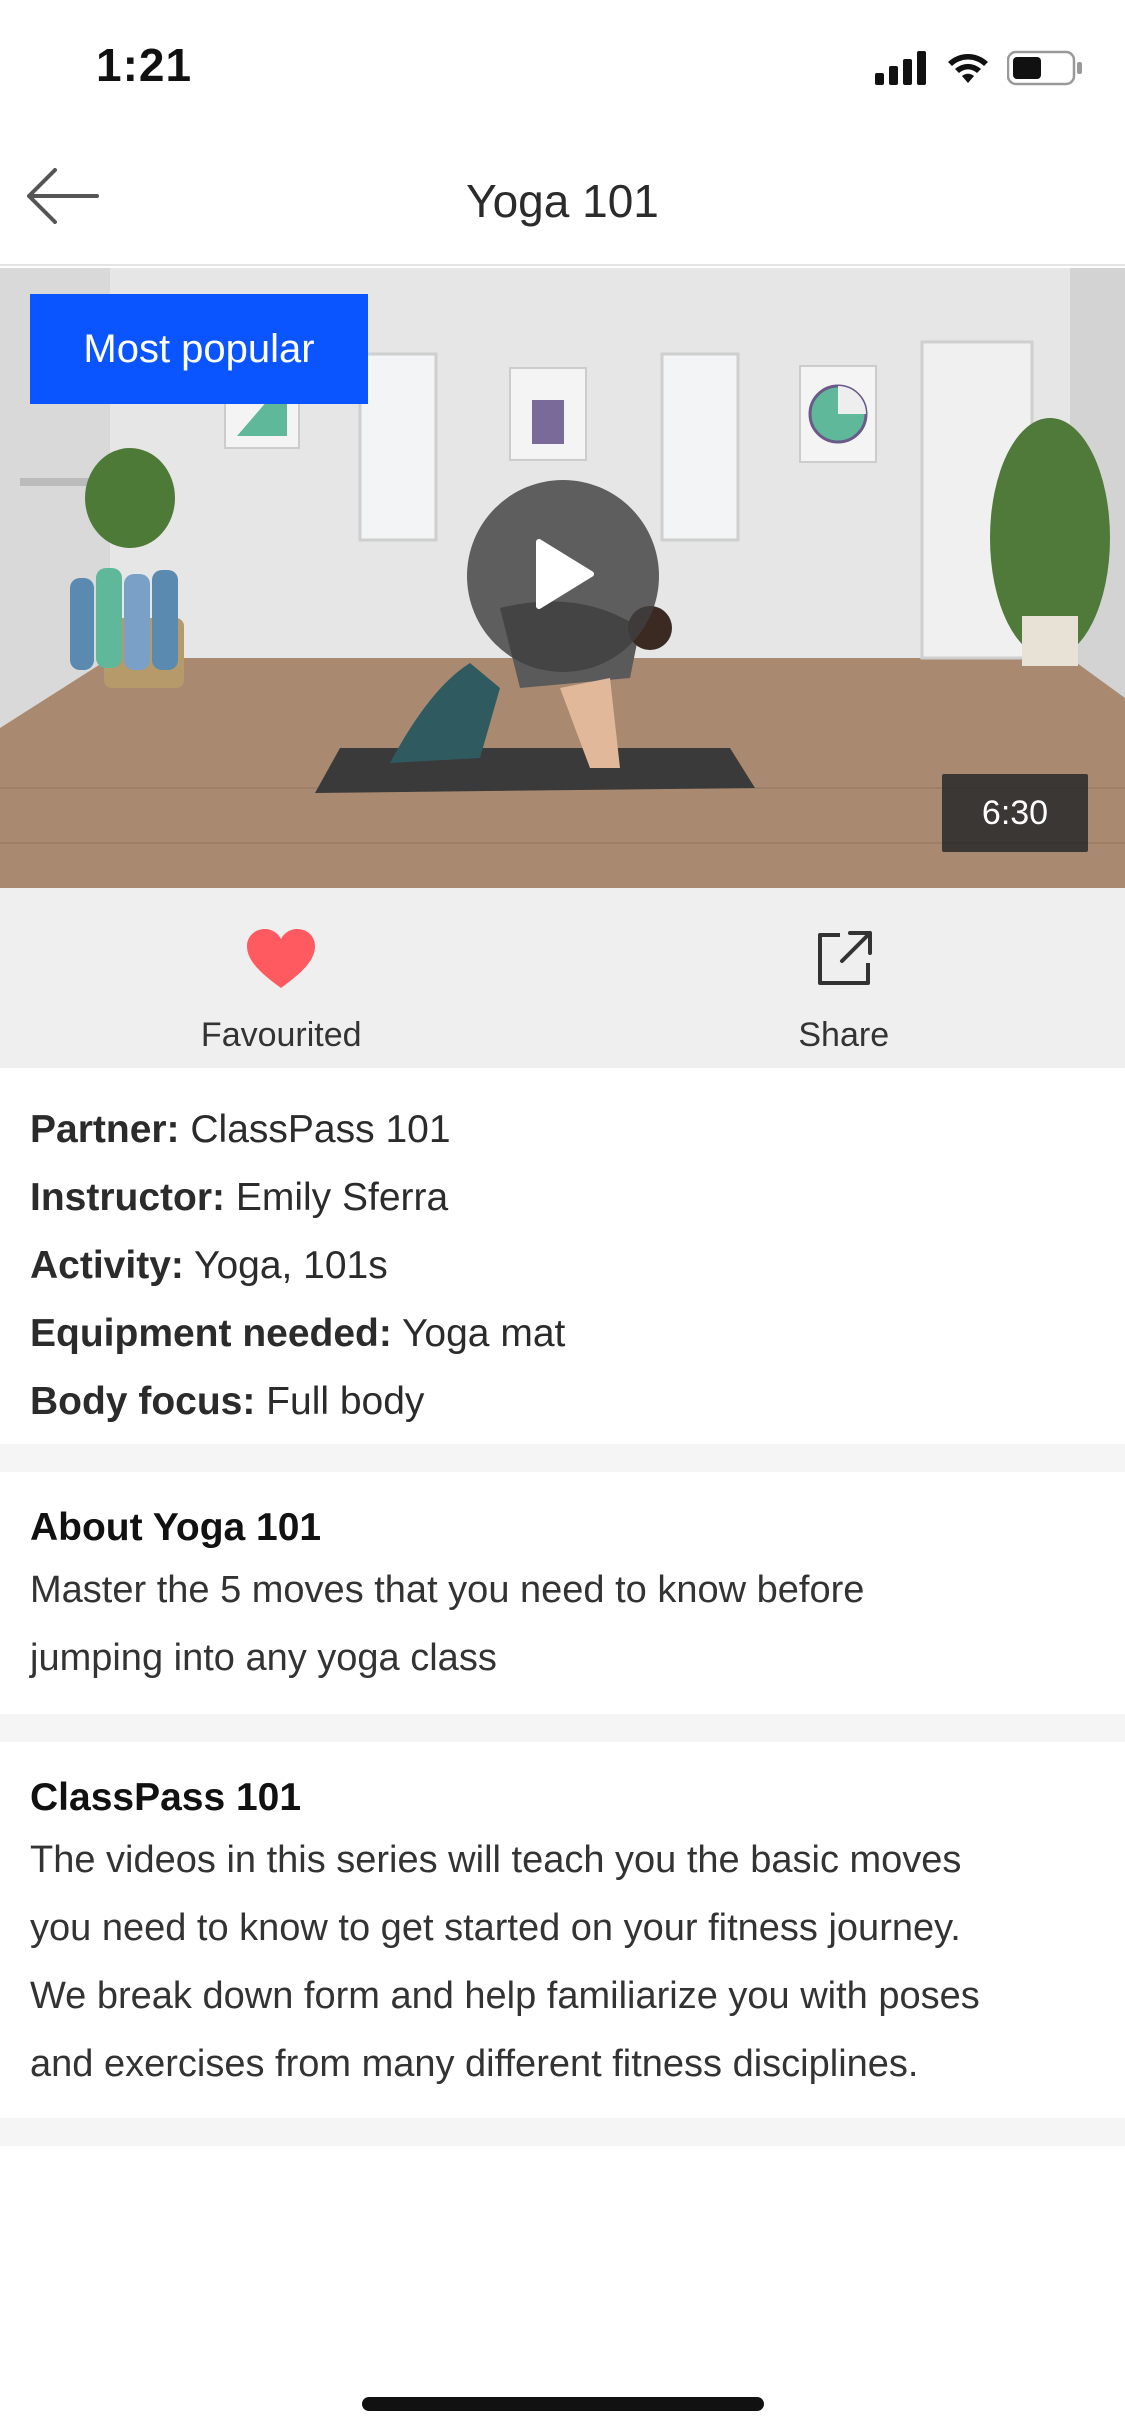  Describe the element at coordinates (562, 1198) in the screenshot. I see `detail-instructor: Instructor: Emily Sferra` at that location.